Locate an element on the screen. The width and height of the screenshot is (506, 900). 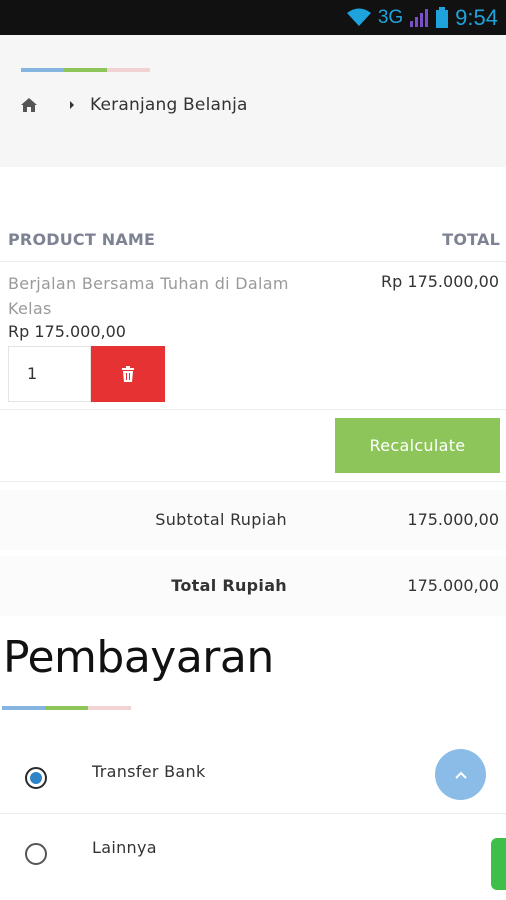
network-type: 3G is located at coordinates (390, 17).